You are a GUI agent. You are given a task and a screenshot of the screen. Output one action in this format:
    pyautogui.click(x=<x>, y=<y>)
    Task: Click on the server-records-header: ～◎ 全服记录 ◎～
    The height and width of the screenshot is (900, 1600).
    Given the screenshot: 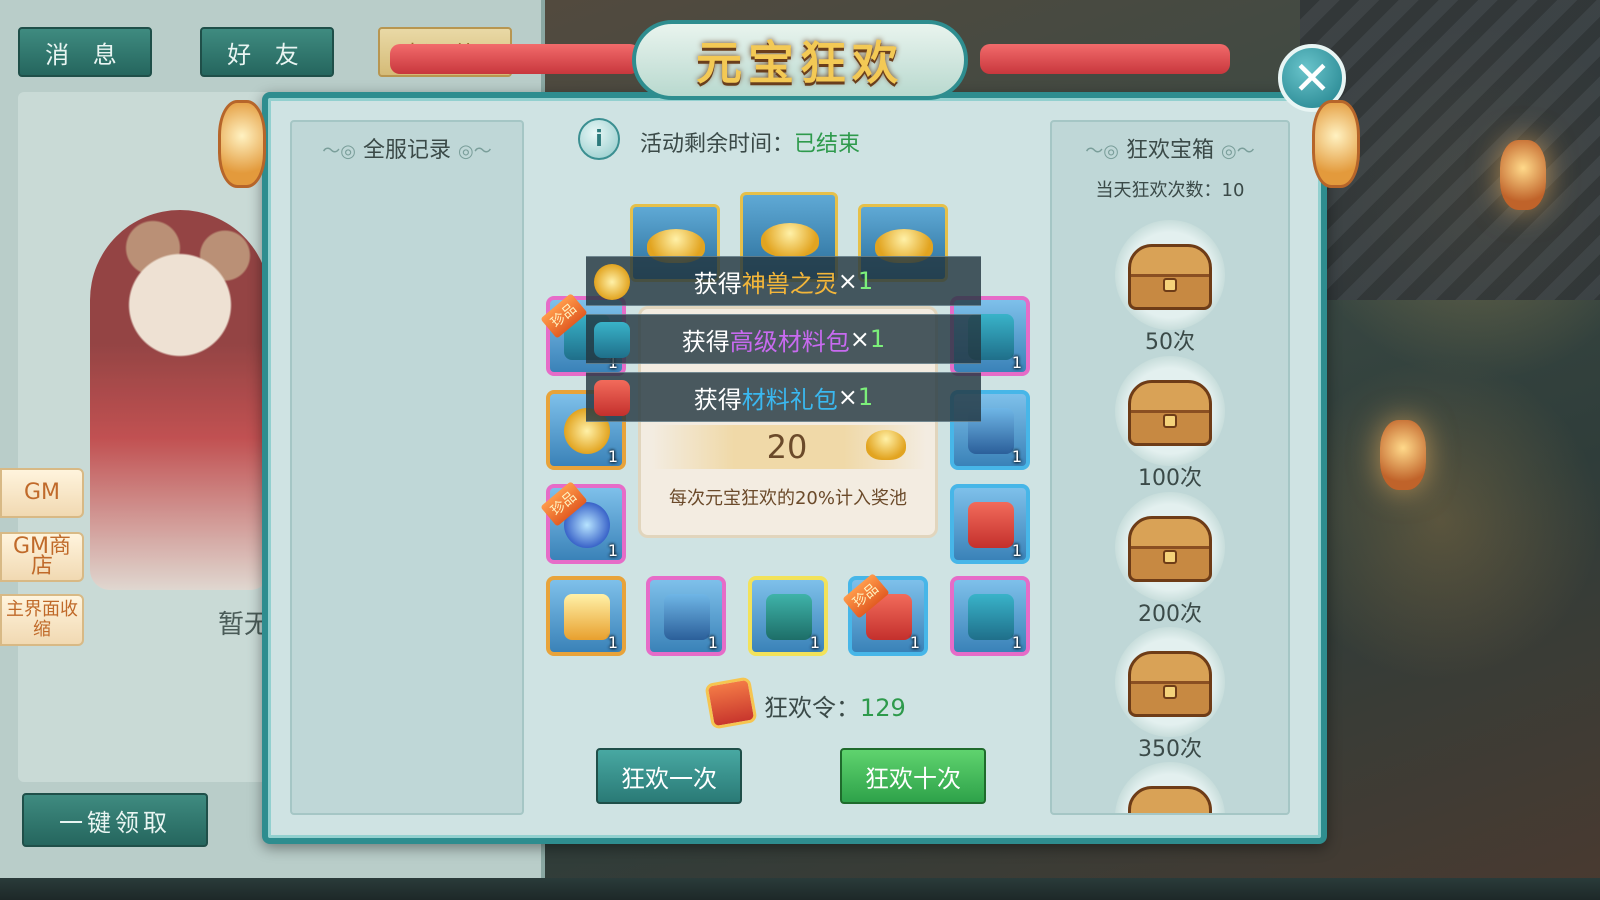 What is the action you would take?
    pyautogui.click(x=407, y=148)
    